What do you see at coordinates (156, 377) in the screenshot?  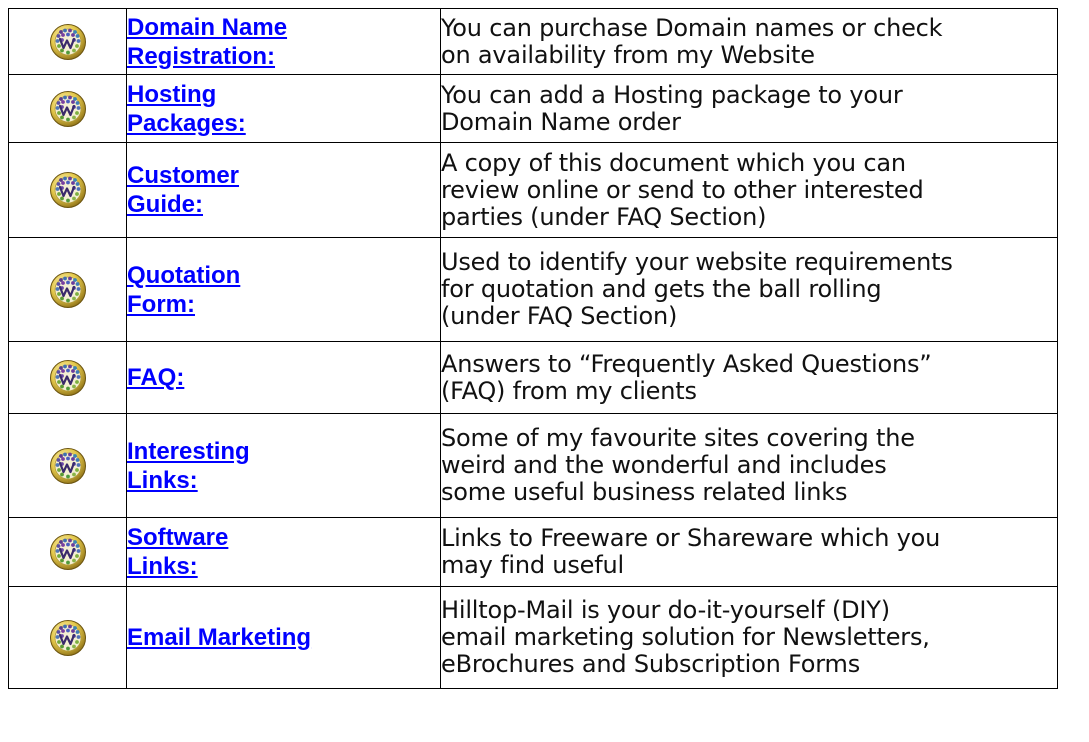 I see `faq-link: FAQ:` at bounding box center [156, 377].